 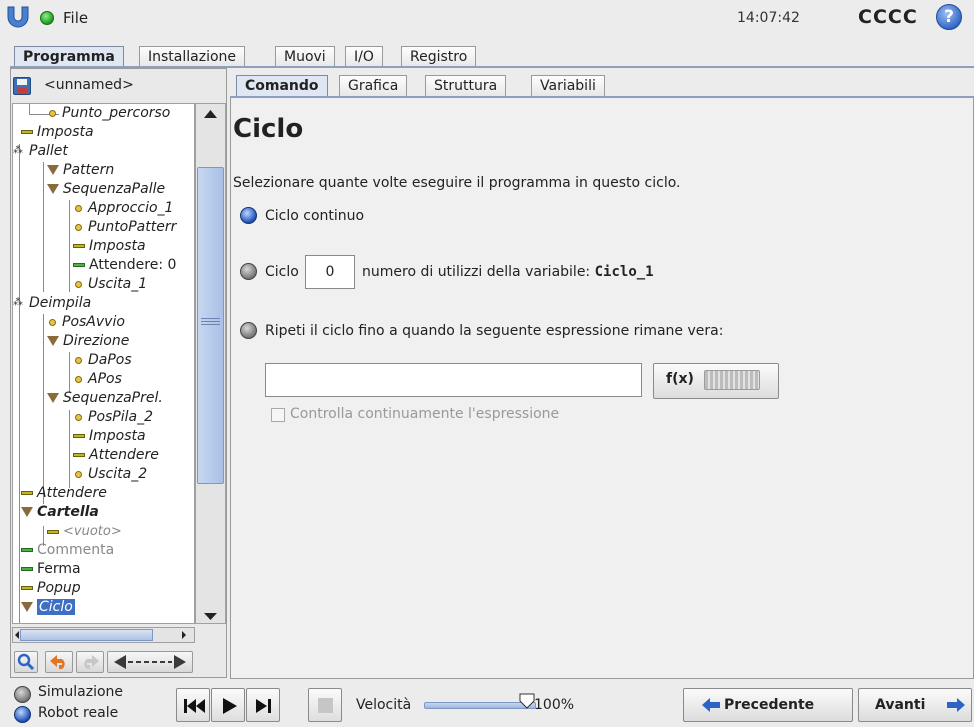 I want to click on keyboard-icon, so click(x=732, y=380).